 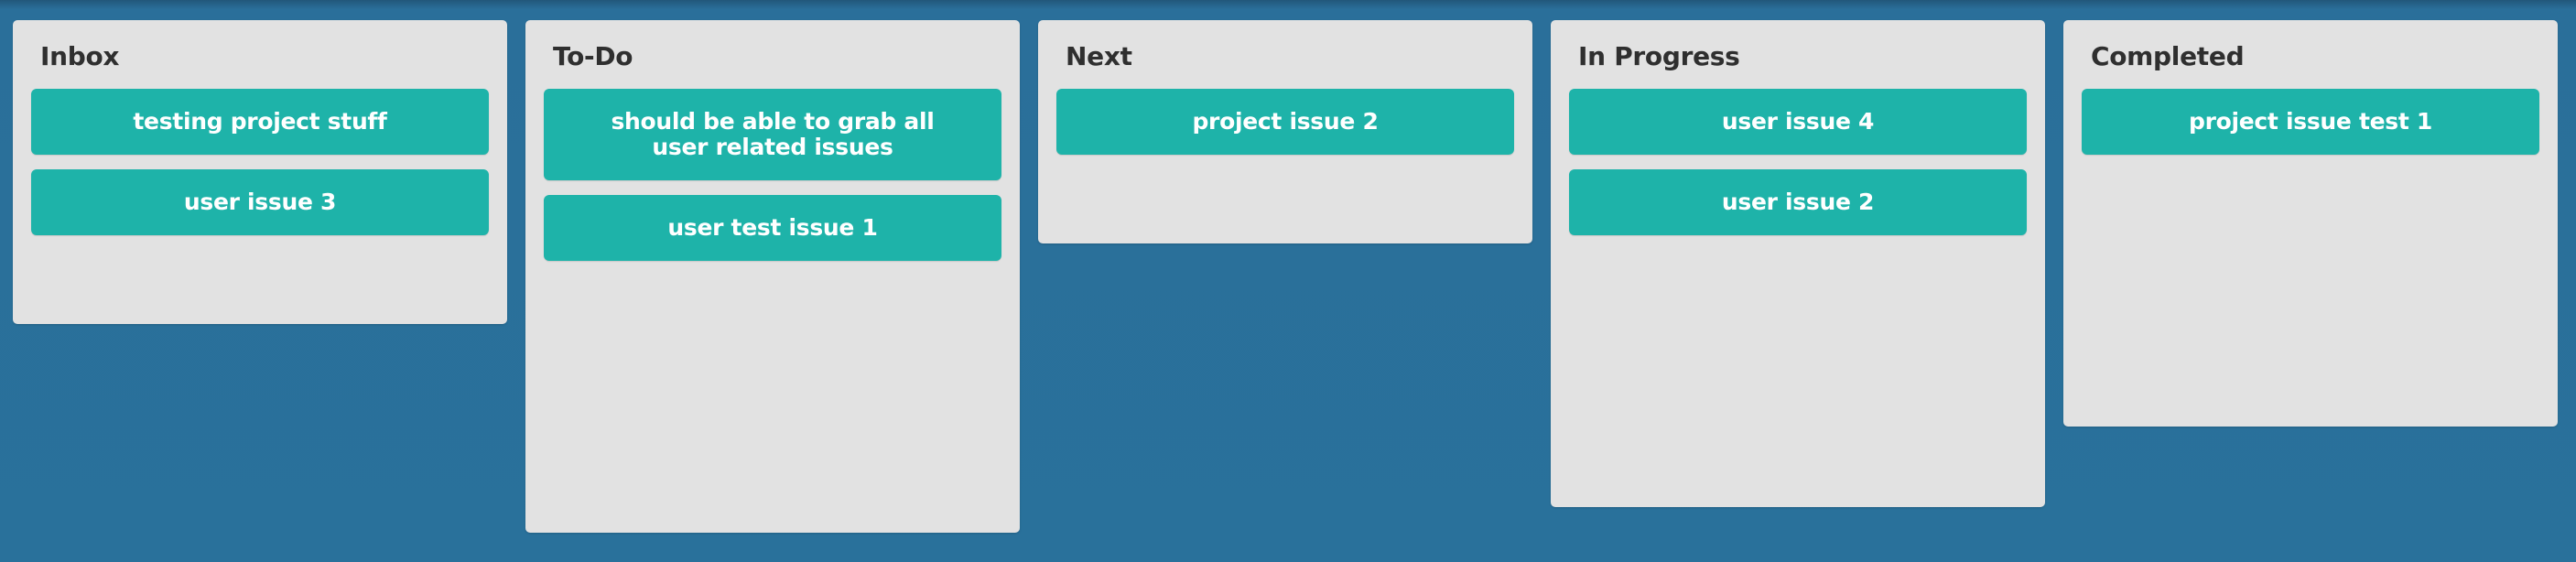 I want to click on issue-card: user test issue 1, so click(x=773, y=228).